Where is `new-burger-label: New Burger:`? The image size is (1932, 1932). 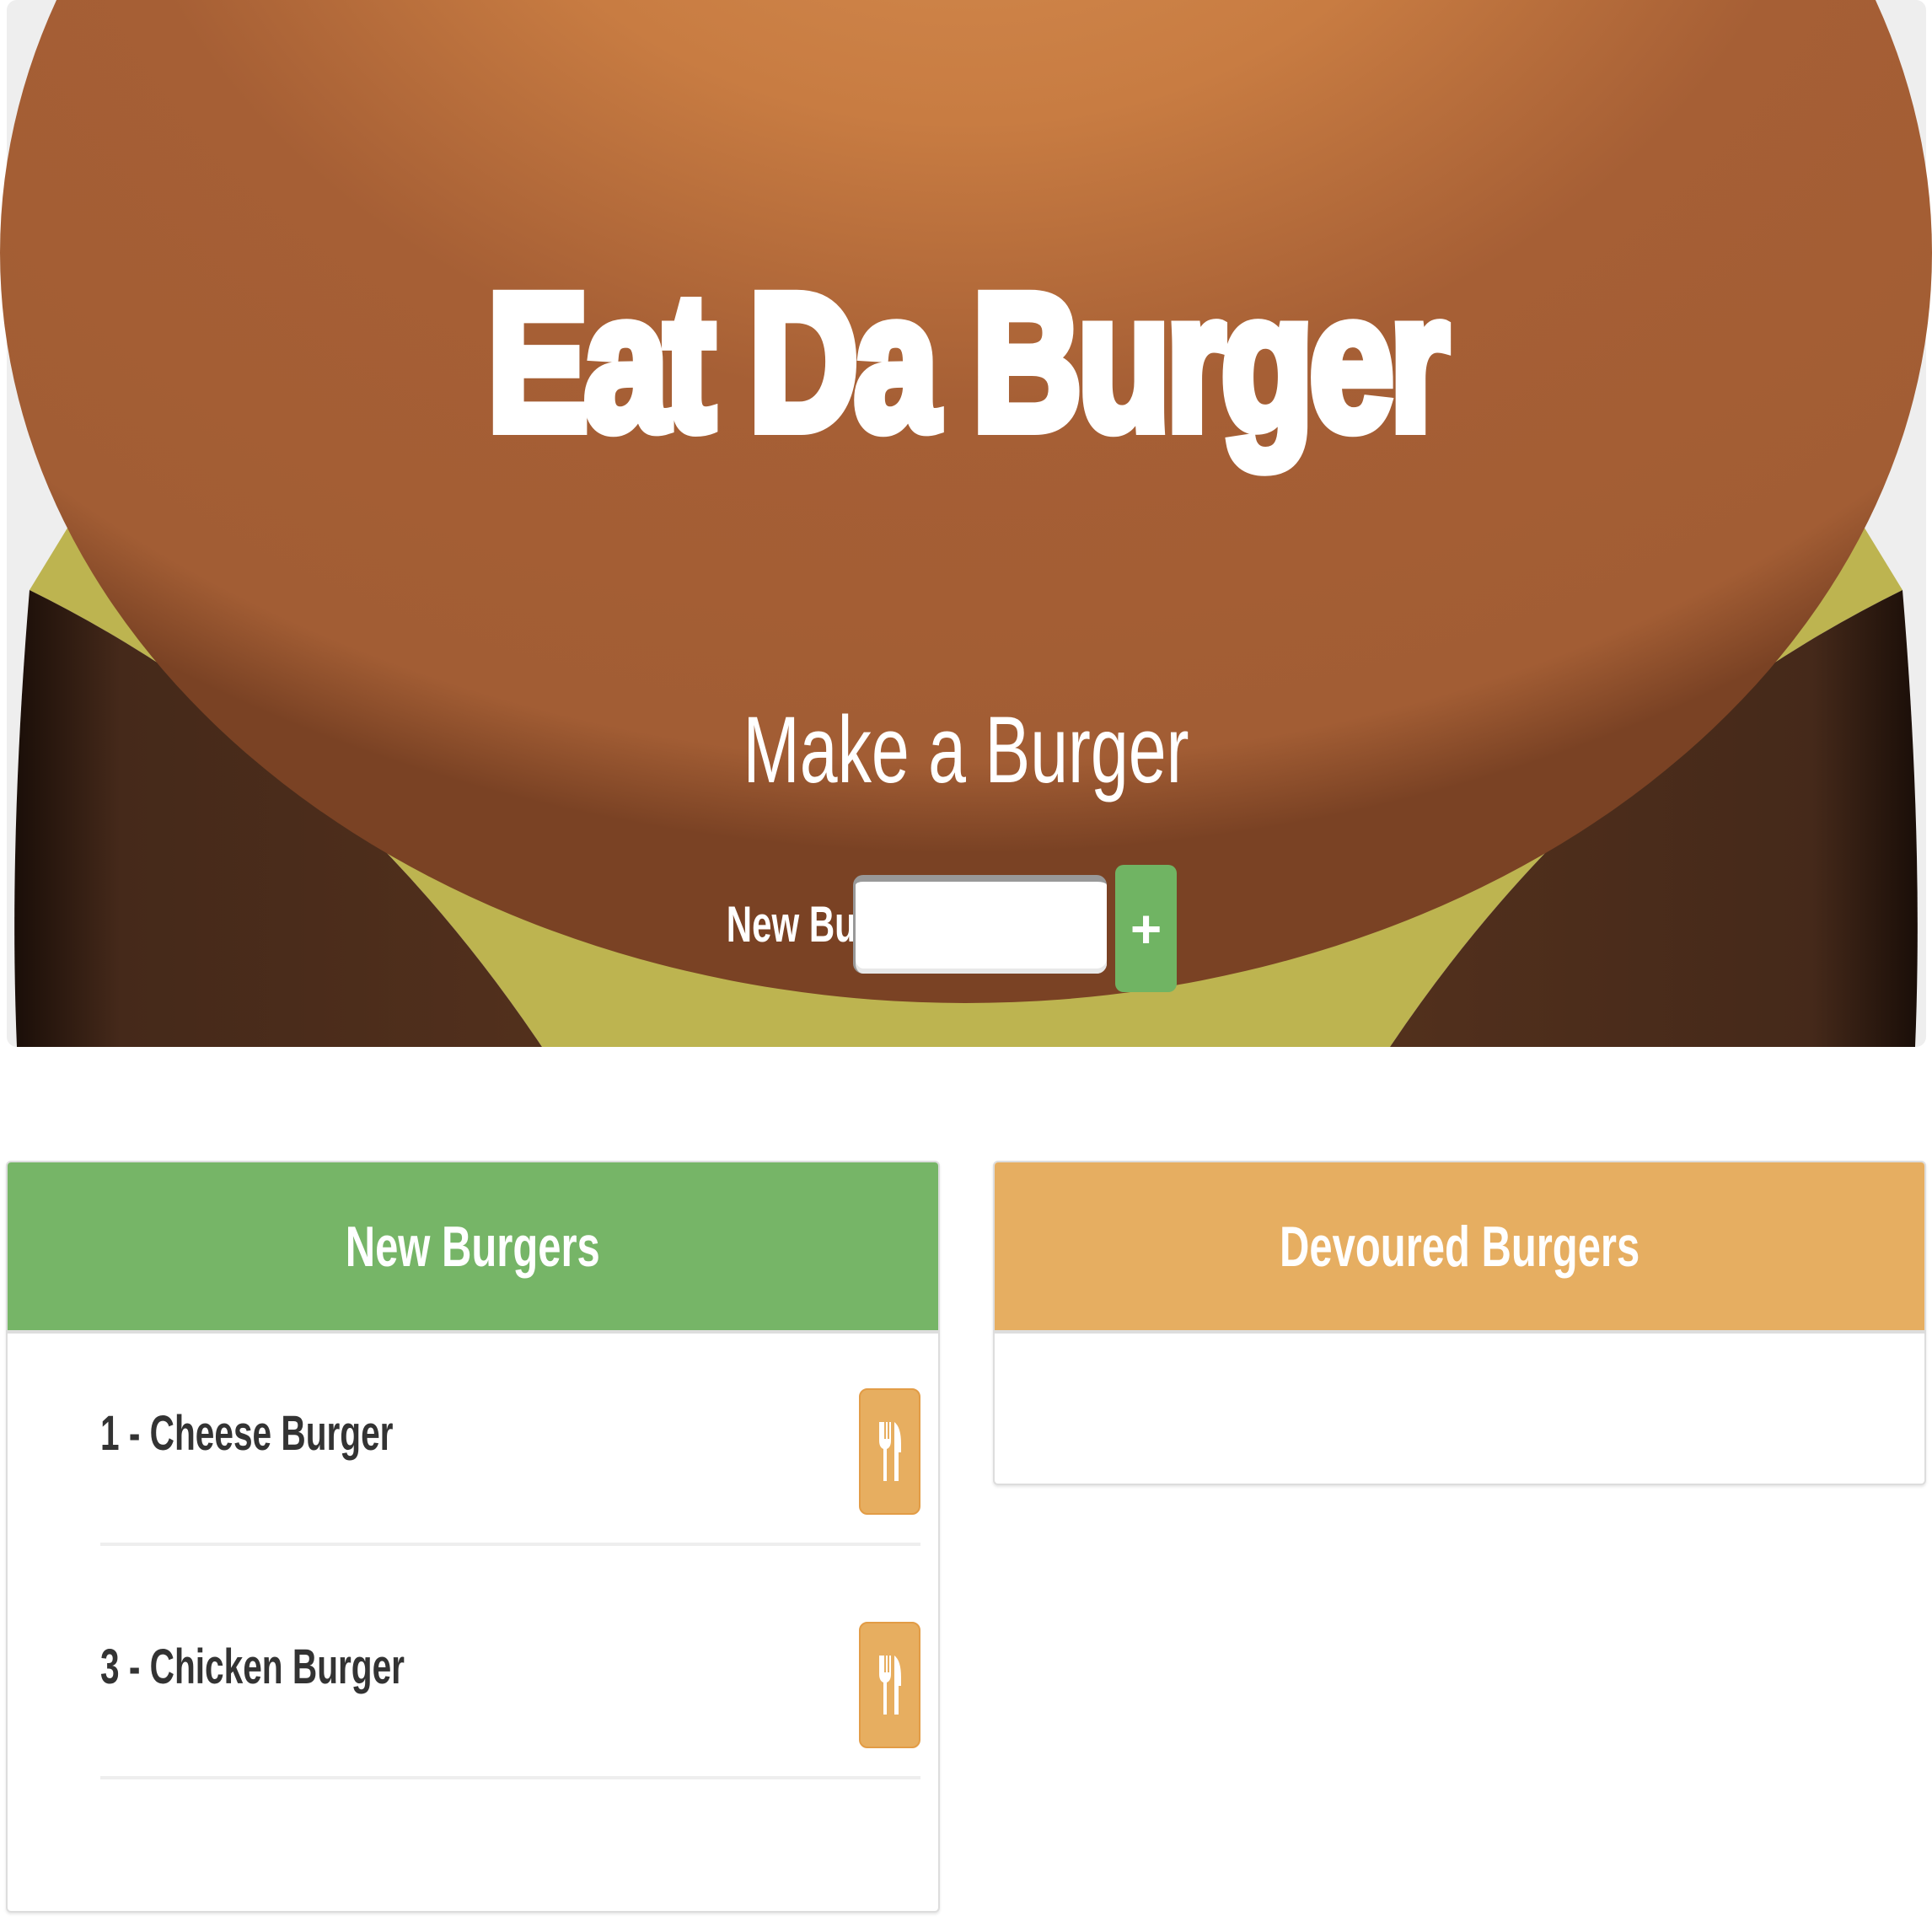
new-burger-label: New Burger: is located at coordinates (831, 924).